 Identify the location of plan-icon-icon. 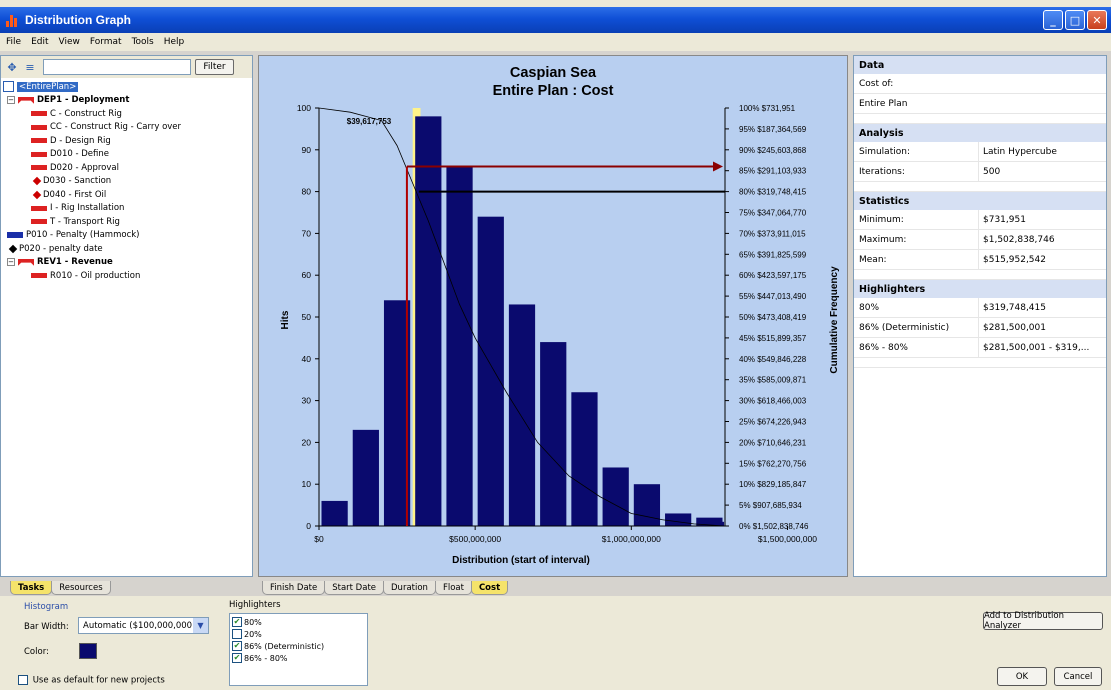
(8, 87).